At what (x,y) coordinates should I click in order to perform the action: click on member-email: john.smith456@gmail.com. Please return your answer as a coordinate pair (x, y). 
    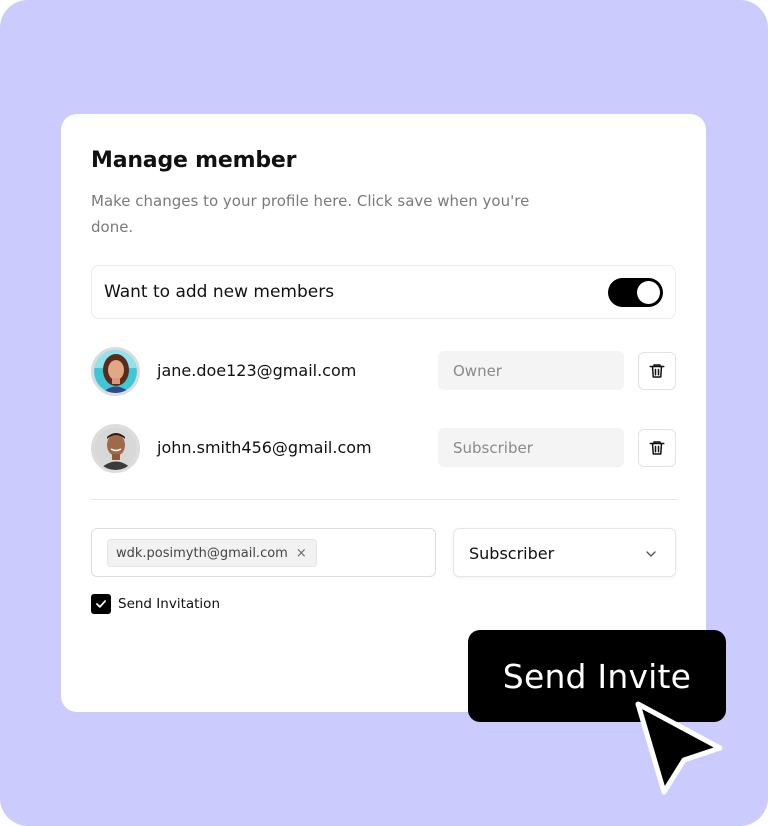
    Looking at the image, I should click on (264, 447).